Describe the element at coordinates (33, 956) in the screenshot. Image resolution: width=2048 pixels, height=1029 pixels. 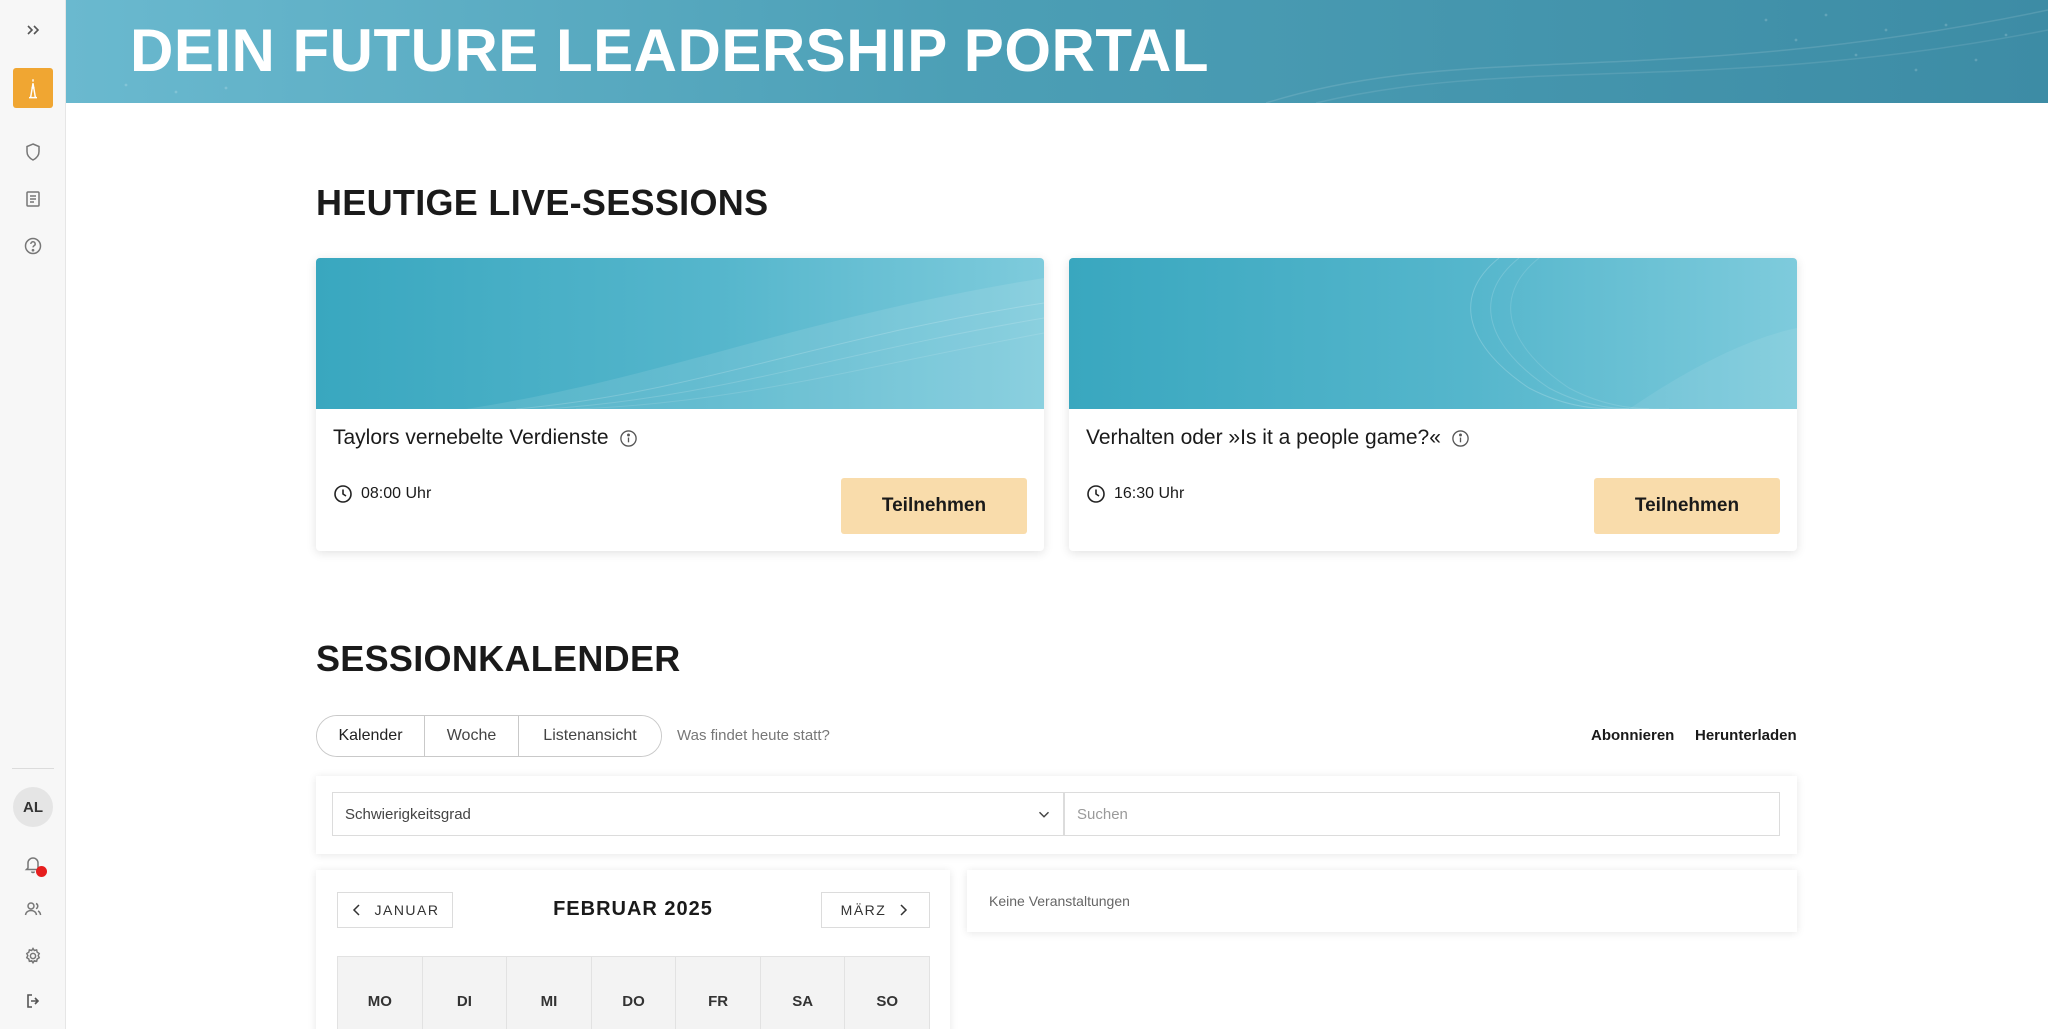
I see `gear-icon` at that location.